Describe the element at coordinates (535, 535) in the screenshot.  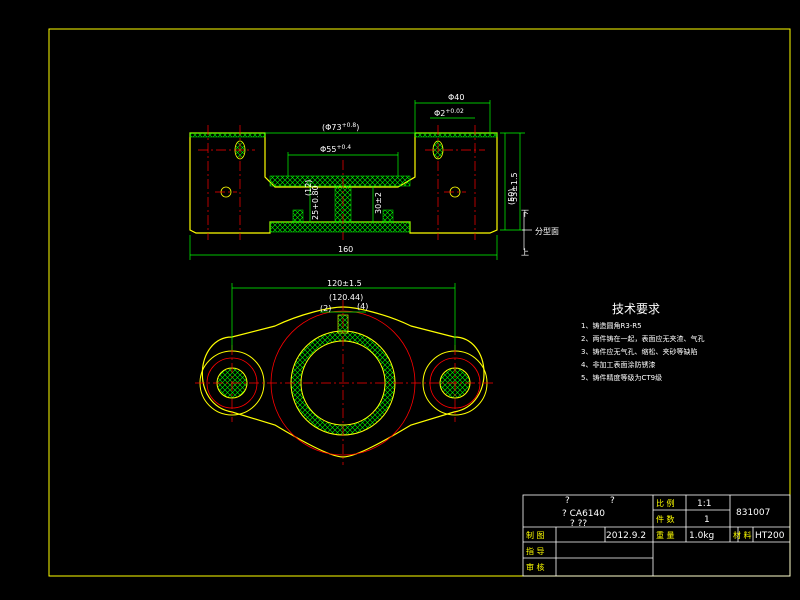
I see `drawn-label: 制 图` at that location.